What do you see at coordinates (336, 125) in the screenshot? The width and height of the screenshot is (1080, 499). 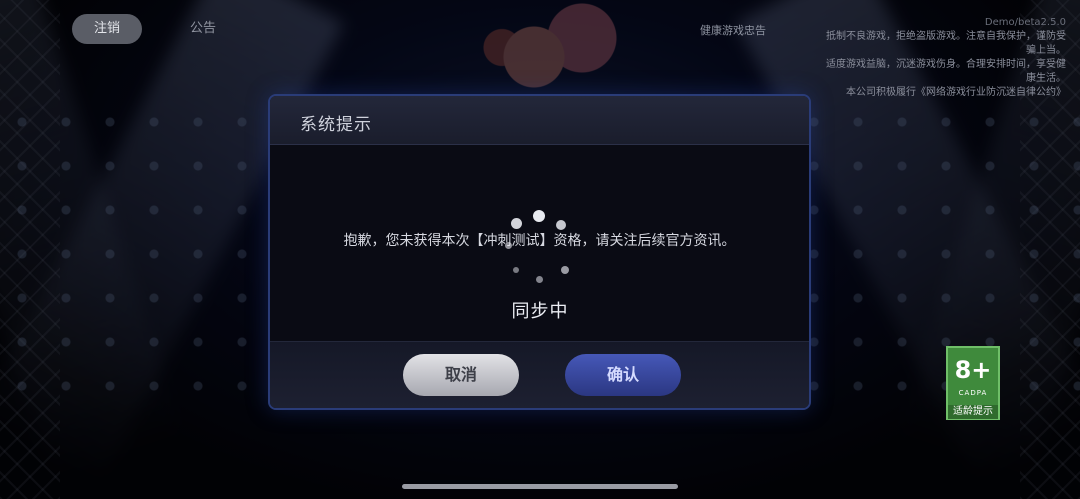 I see `dialog-title: 系统提示` at bounding box center [336, 125].